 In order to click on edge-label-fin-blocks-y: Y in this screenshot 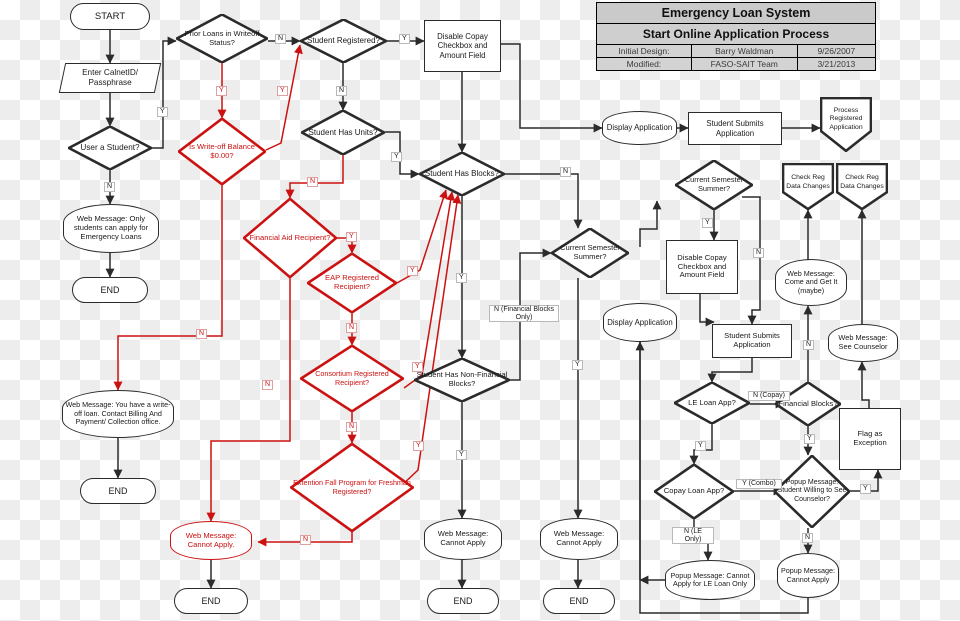, I will do `click(809, 439)`.